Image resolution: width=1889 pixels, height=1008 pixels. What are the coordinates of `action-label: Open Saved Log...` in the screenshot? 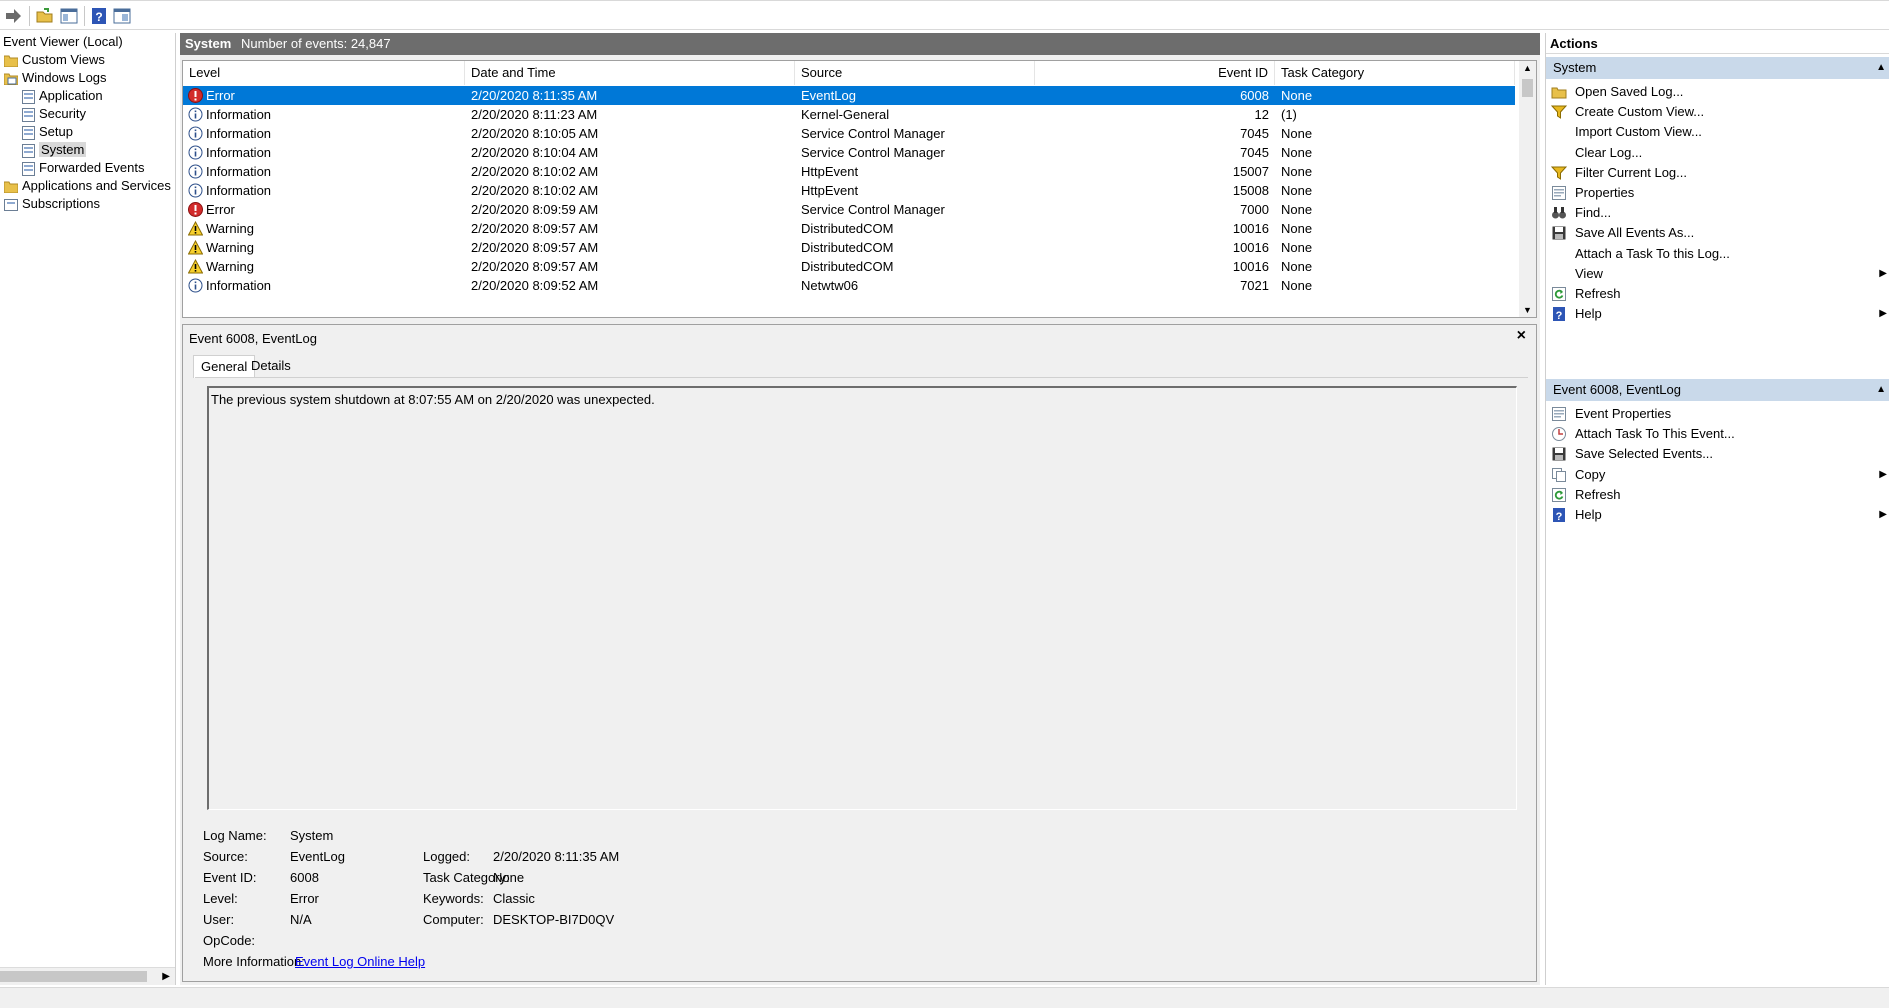 It's located at (1629, 91).